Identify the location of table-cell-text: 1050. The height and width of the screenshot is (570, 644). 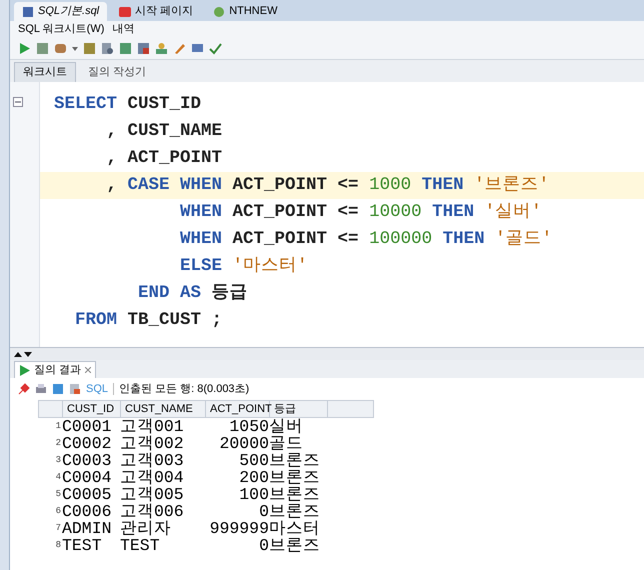
(248, 426).